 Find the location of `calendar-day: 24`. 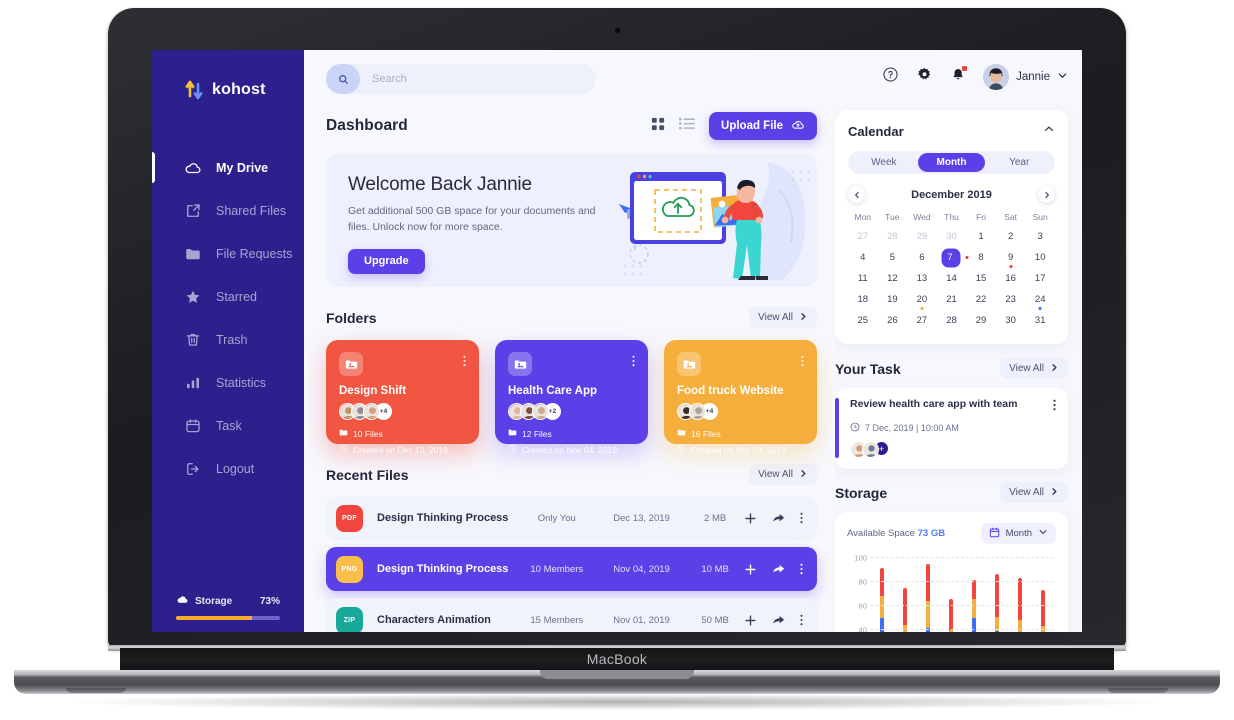

calendar-day: 24 is located at coordinates (1040, 299).